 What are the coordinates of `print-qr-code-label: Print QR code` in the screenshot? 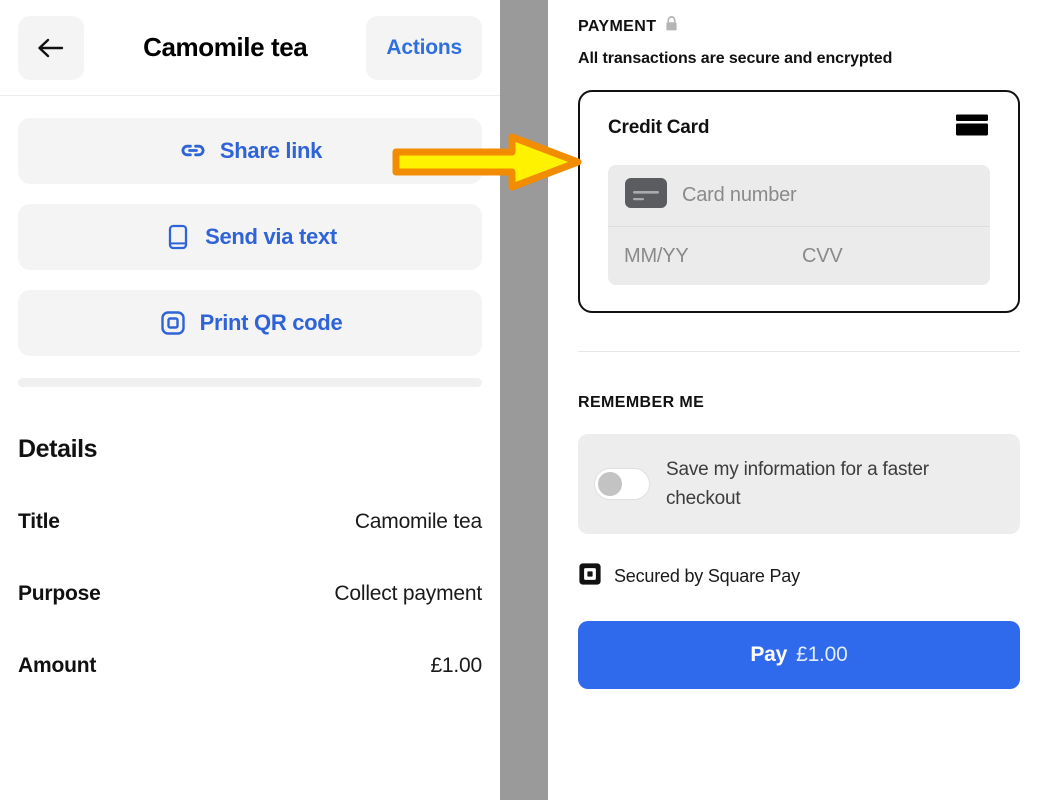 It's located at (271, 322).